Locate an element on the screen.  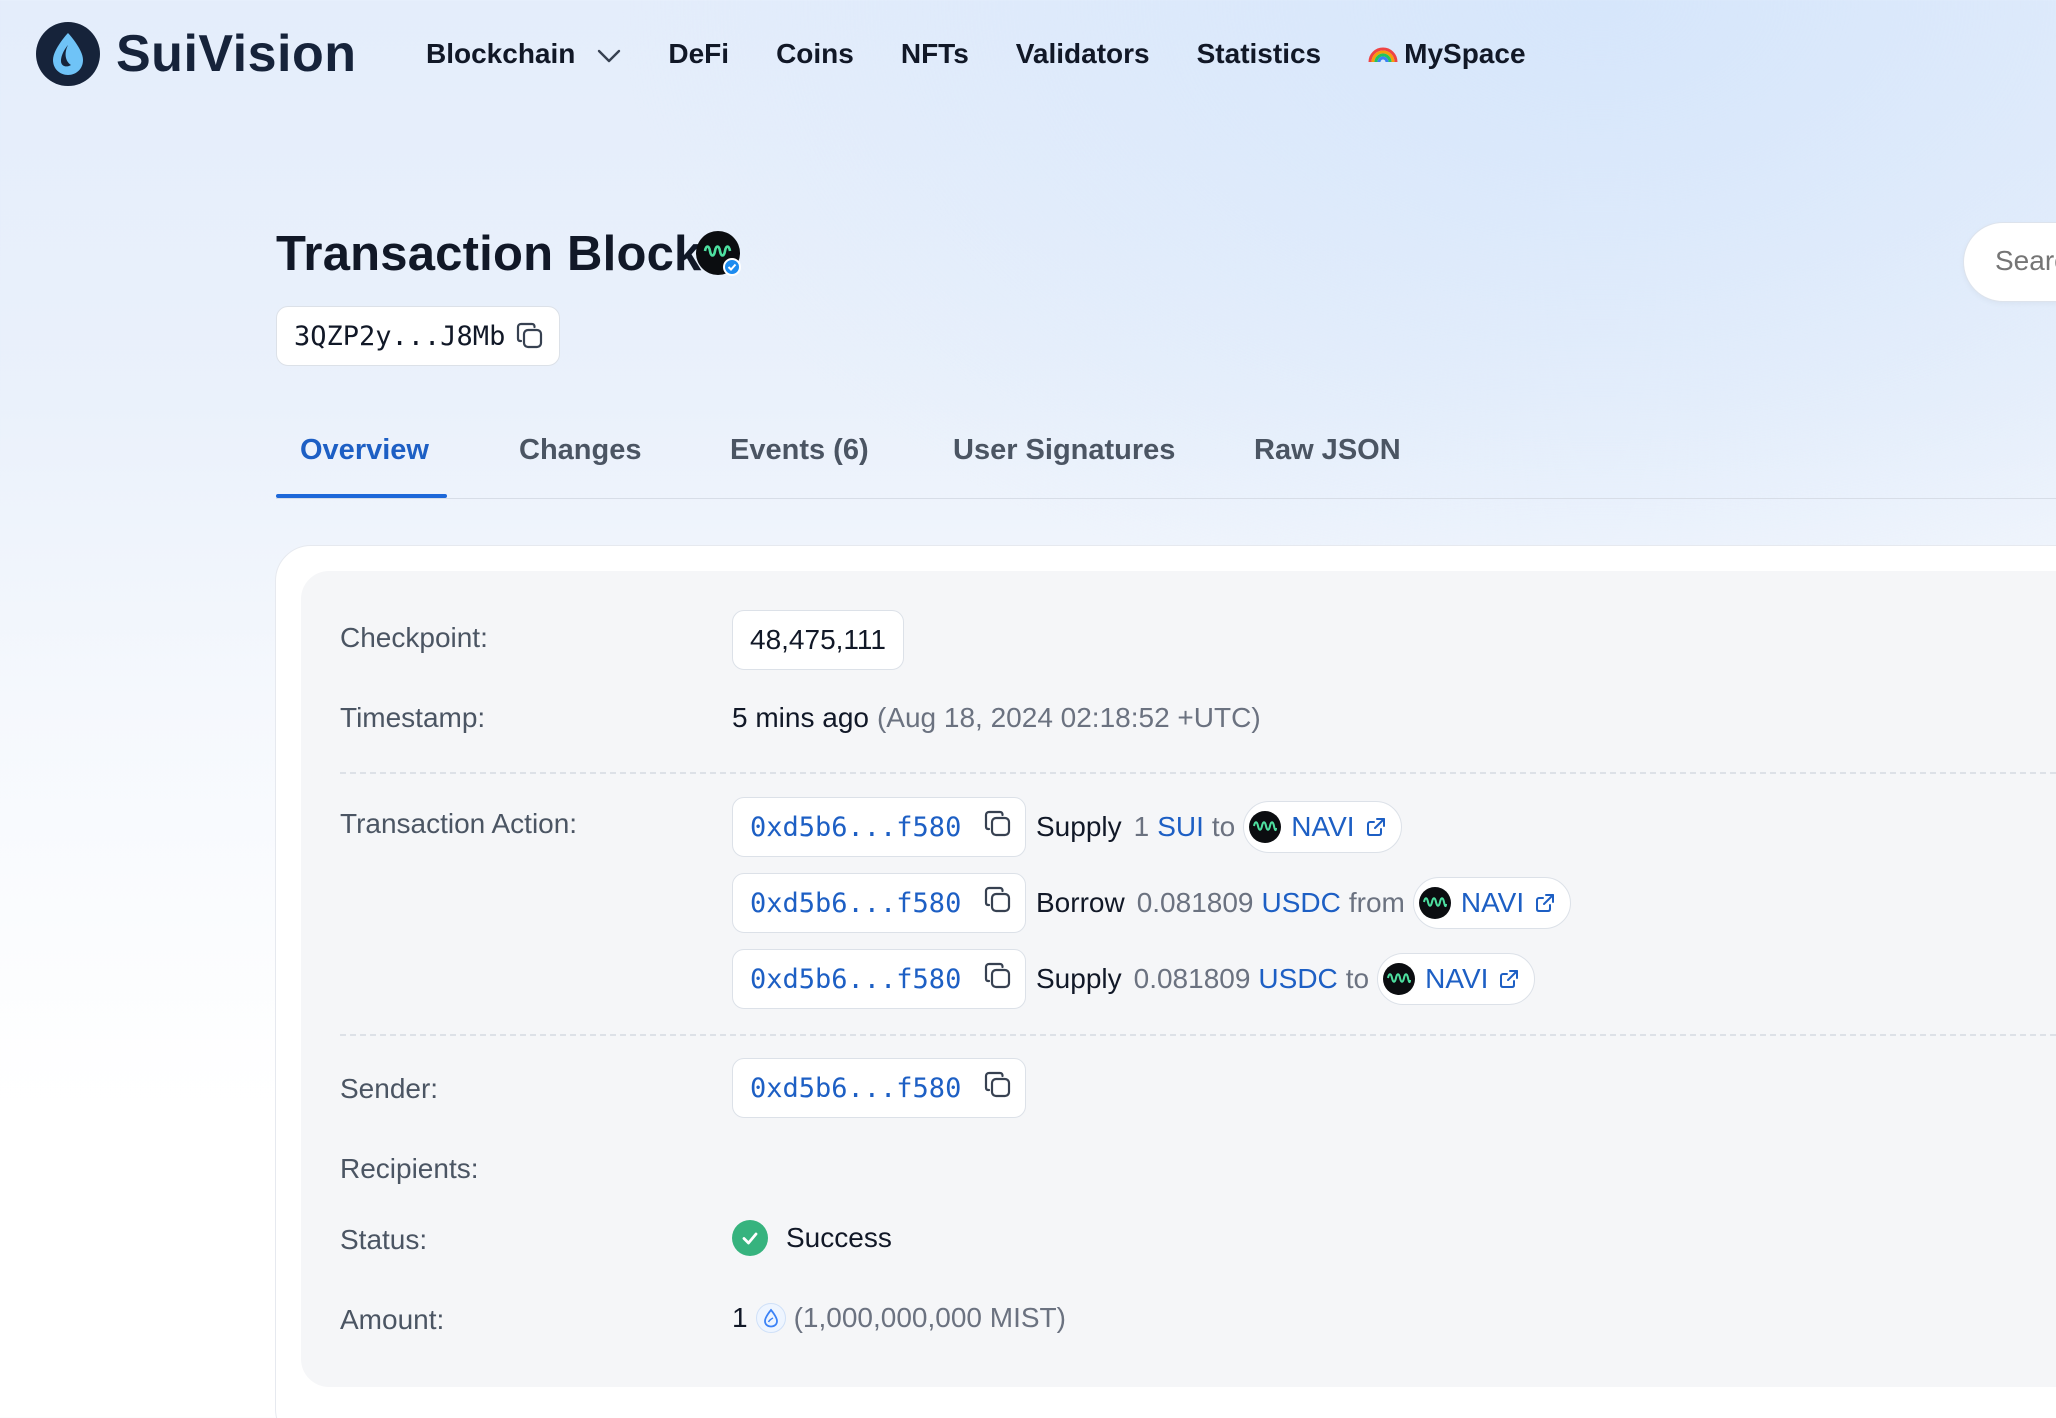
timestamp-label: Timestamp: is located at coordinates (413, 717).